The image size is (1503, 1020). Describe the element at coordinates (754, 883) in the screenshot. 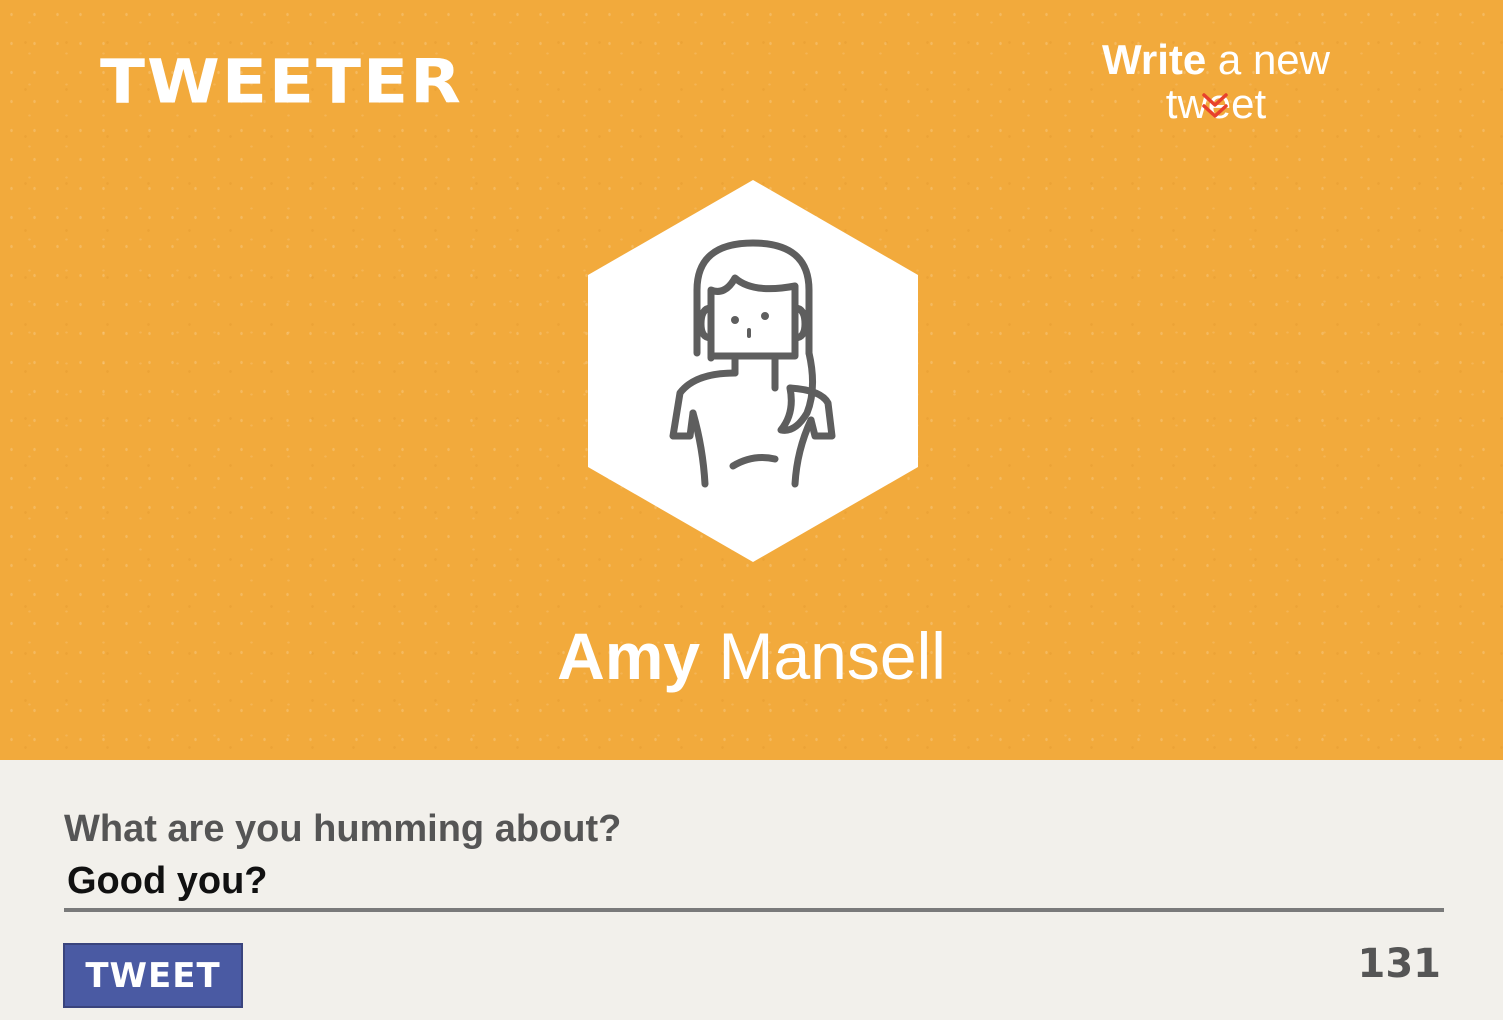

I see `tweet-input` at that location.